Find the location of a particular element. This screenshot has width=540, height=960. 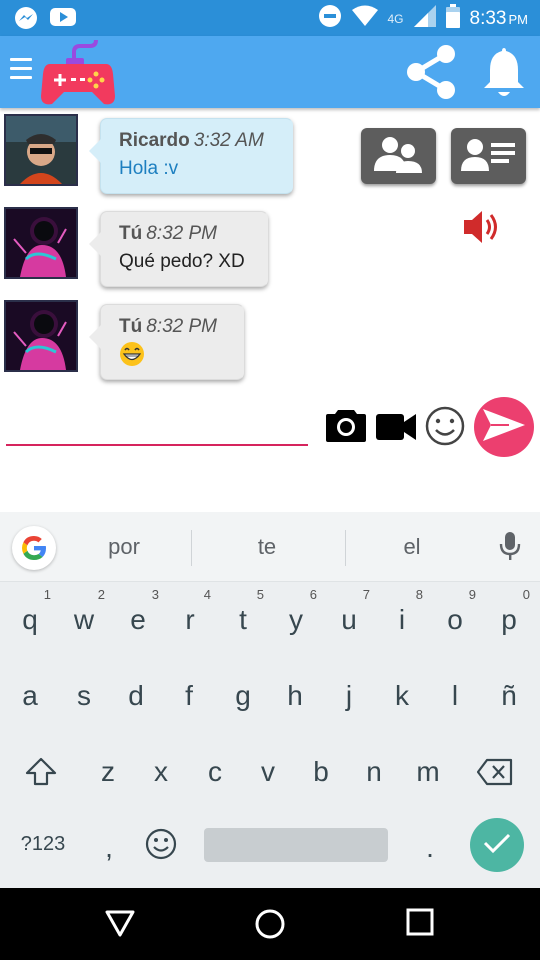

message-bubble: Ricardo 3:32 AM Hola :v is located at coordinates (191, 156).